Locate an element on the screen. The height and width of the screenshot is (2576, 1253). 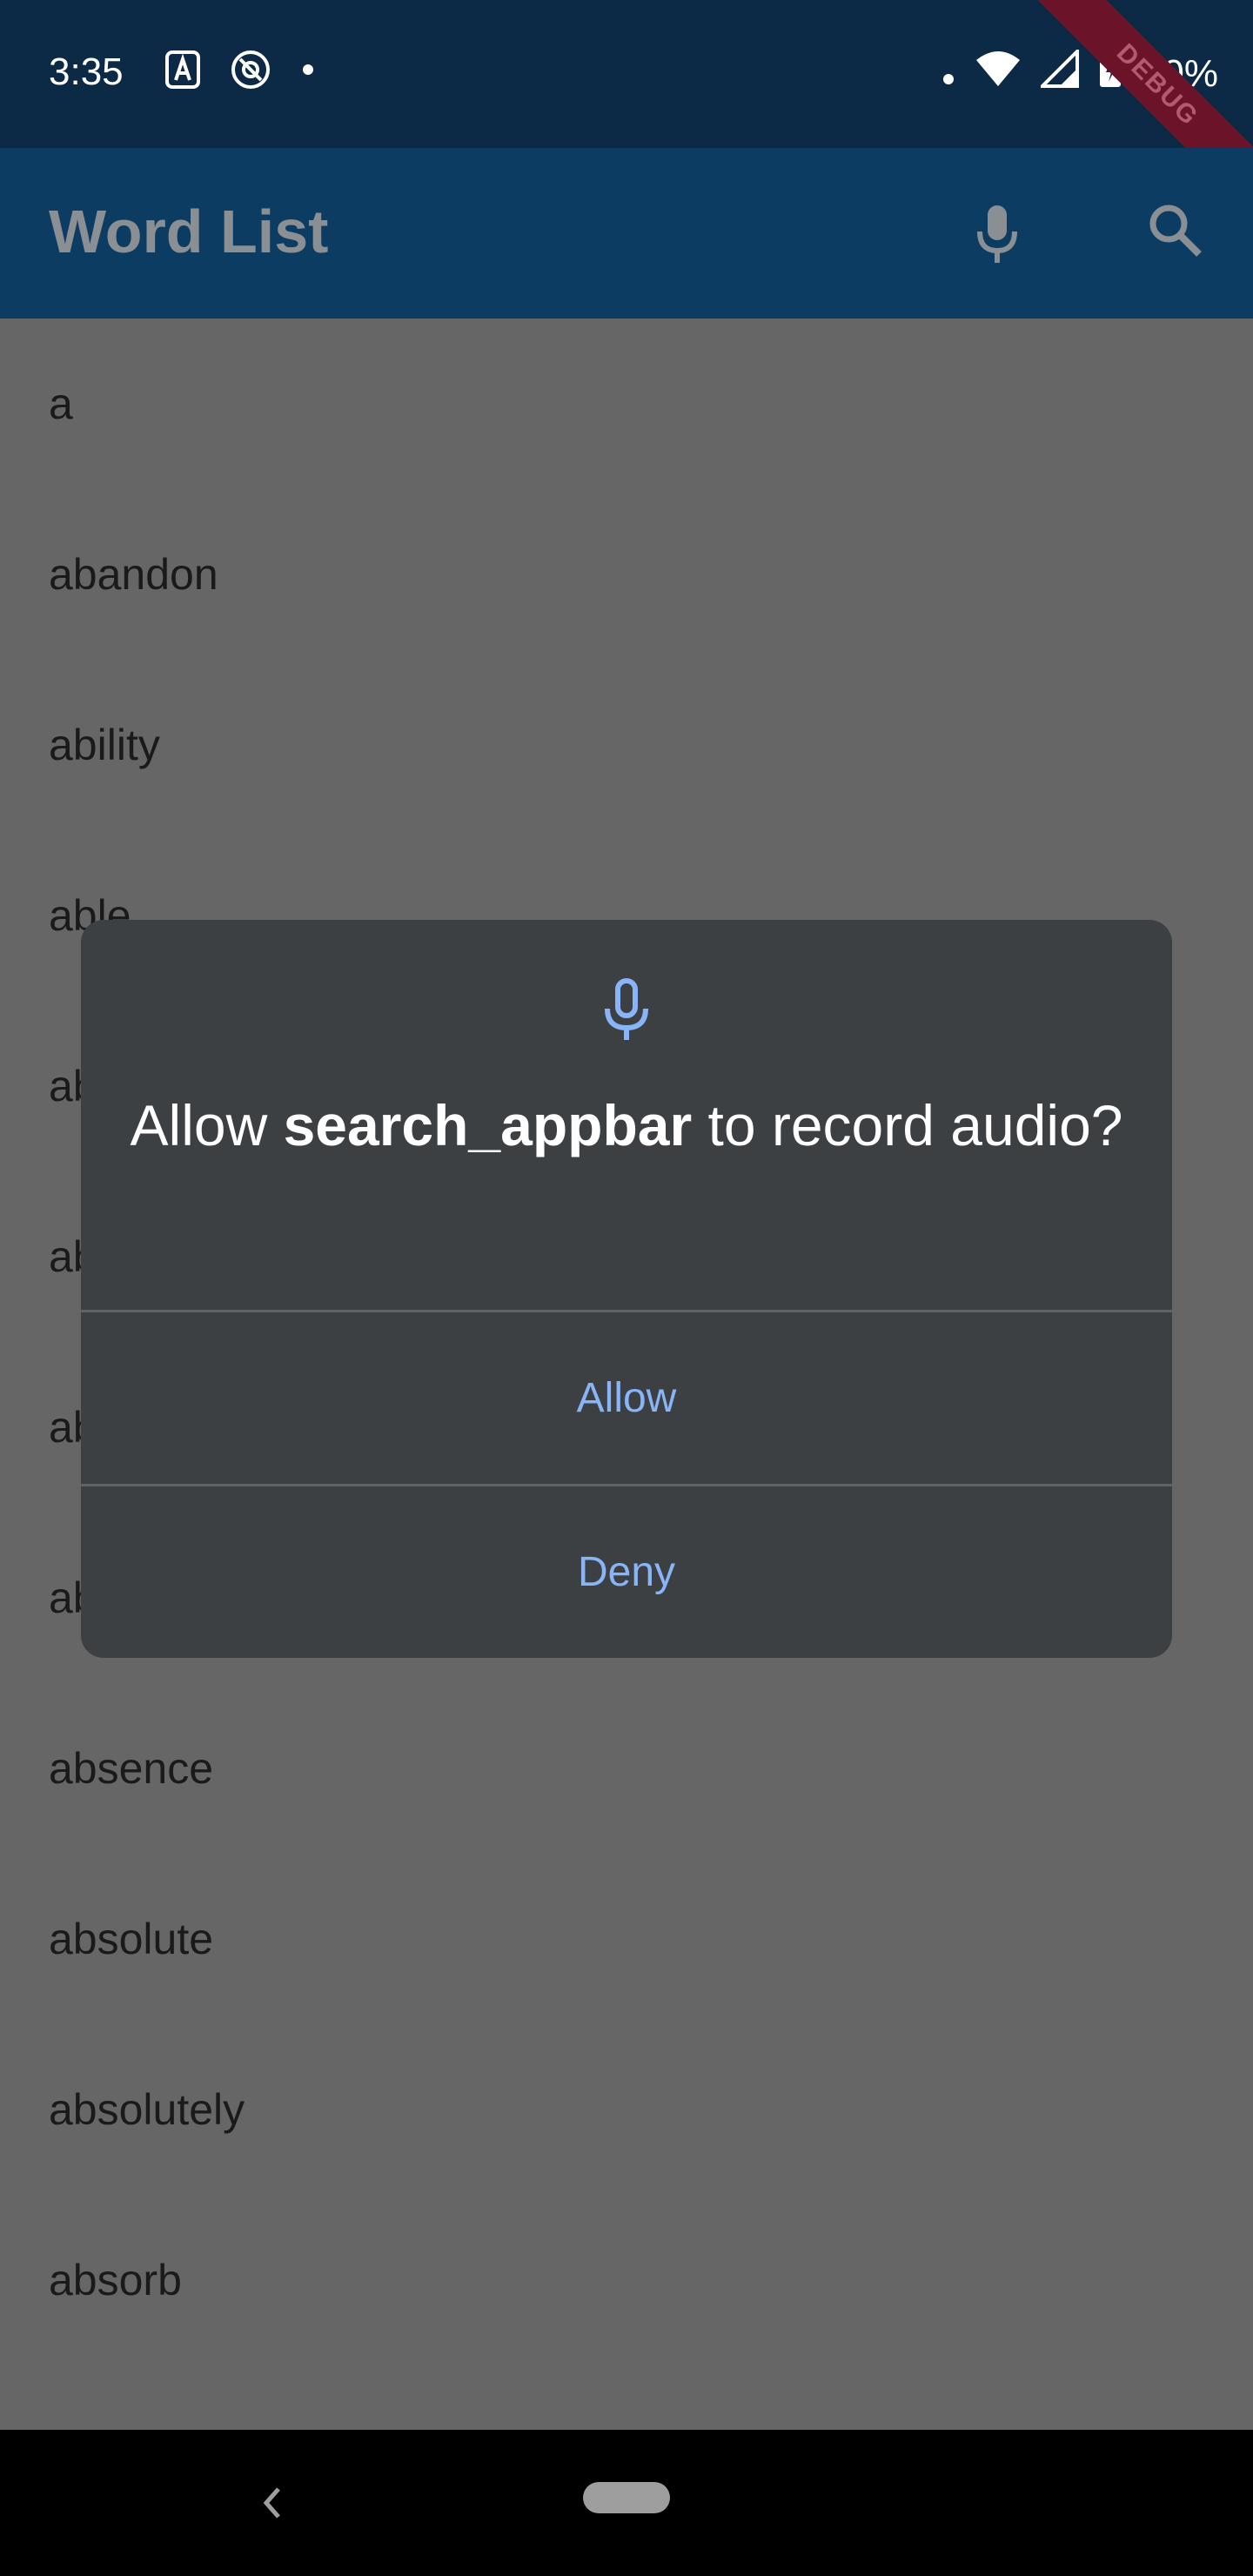
app-bar: Word List is located at coordinates (626, 234).